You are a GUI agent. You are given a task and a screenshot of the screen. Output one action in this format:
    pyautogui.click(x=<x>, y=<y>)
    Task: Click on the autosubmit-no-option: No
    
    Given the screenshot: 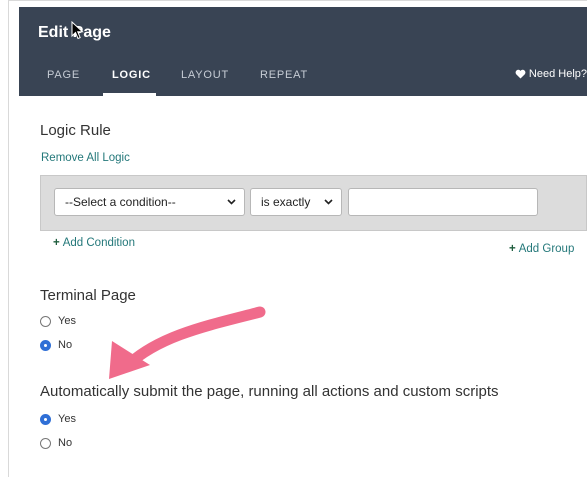 What is the action you would take?
    pyautogui.click(x=56, y=443)
    